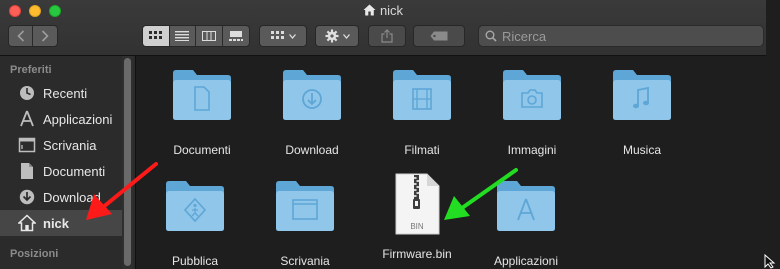 The width and height of the screenshot is (780, 269). I want to click on tag-button, so click(439, 36).